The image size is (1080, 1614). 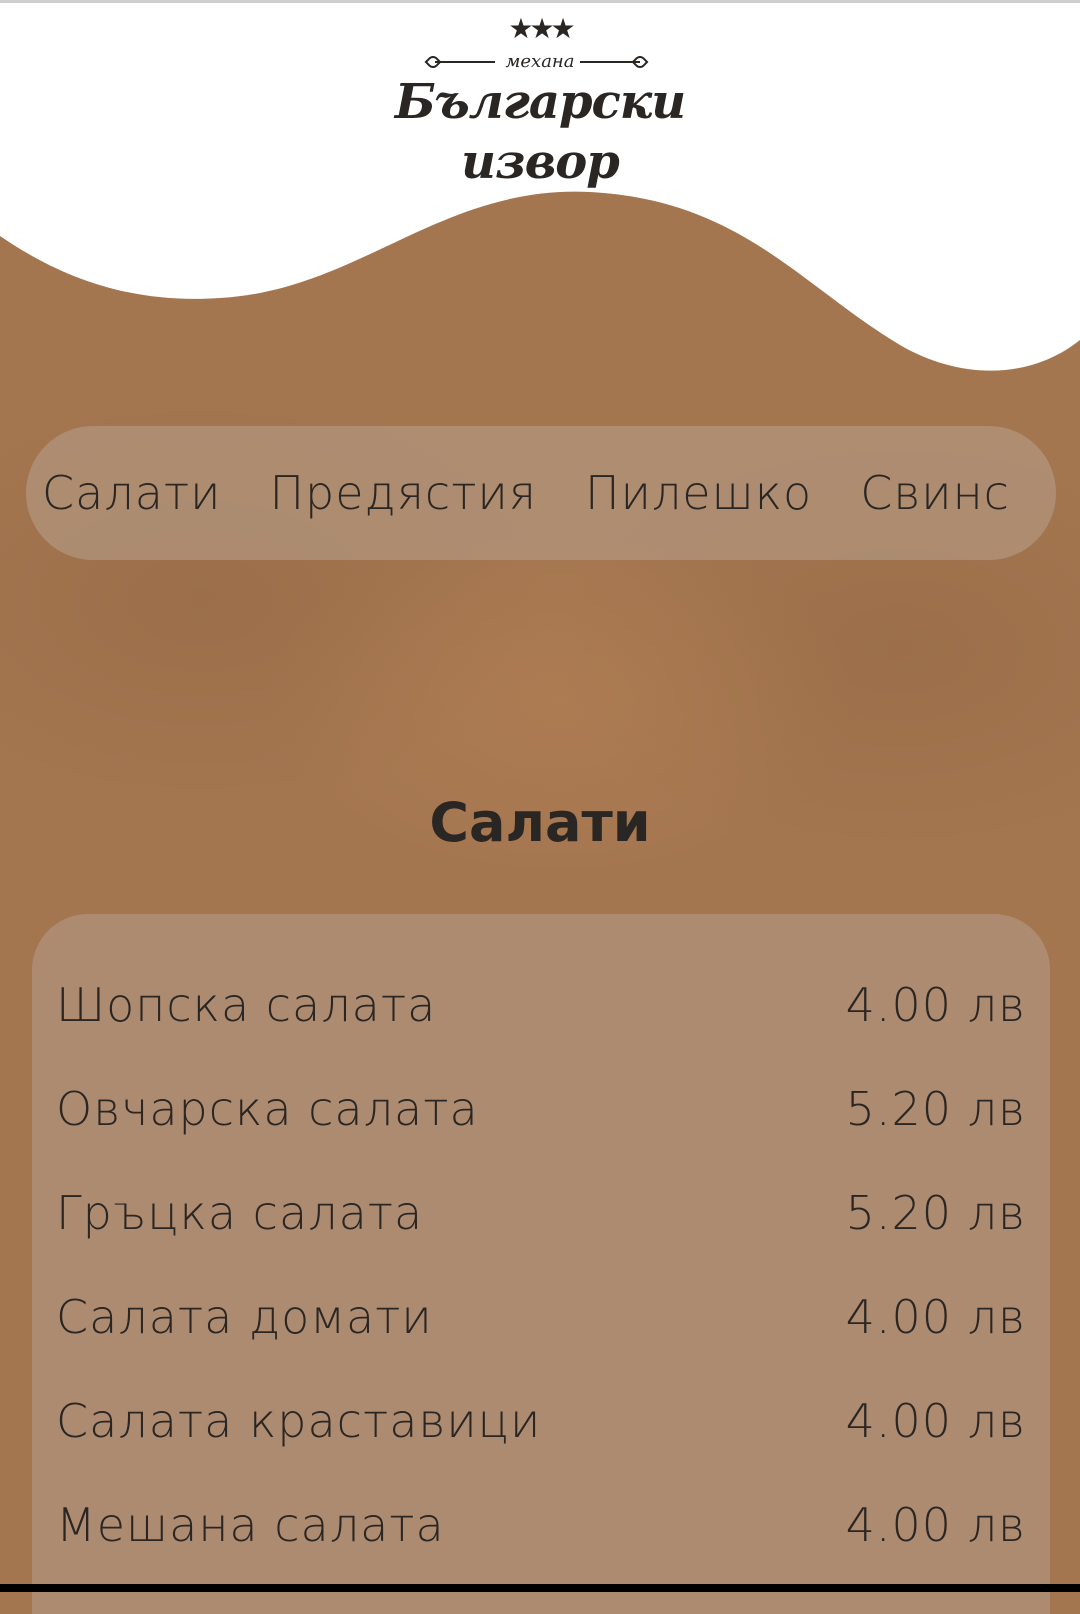 What do you see at coordinates (549, 493) in the screenshot?
I see `category-nav-track: Салати Предястия Пилешко Свинс` at bounding box center [549, 493].